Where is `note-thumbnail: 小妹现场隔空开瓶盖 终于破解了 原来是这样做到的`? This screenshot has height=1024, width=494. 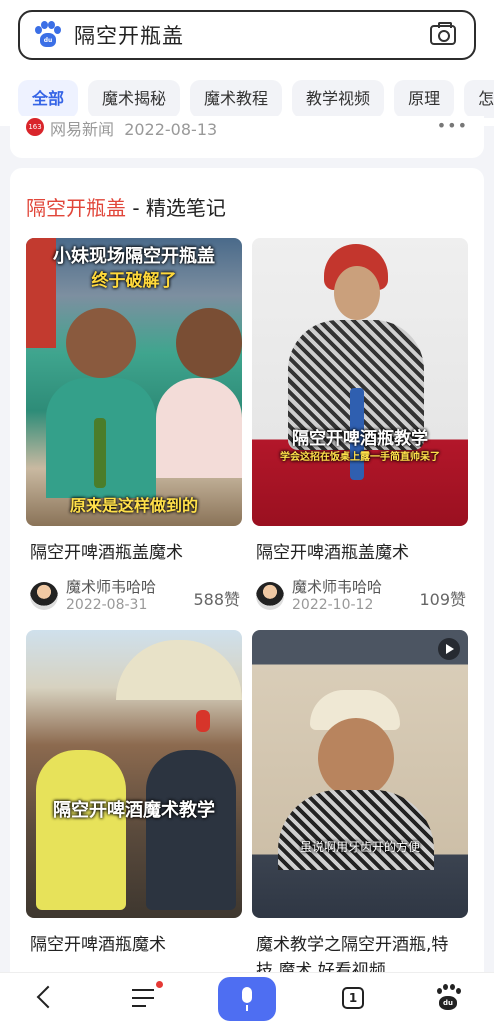
note-thumbnail: 小妹现场隔空开瓶盖 终于破解了 原来是这样做到的 is located at coordinates (134, 382).